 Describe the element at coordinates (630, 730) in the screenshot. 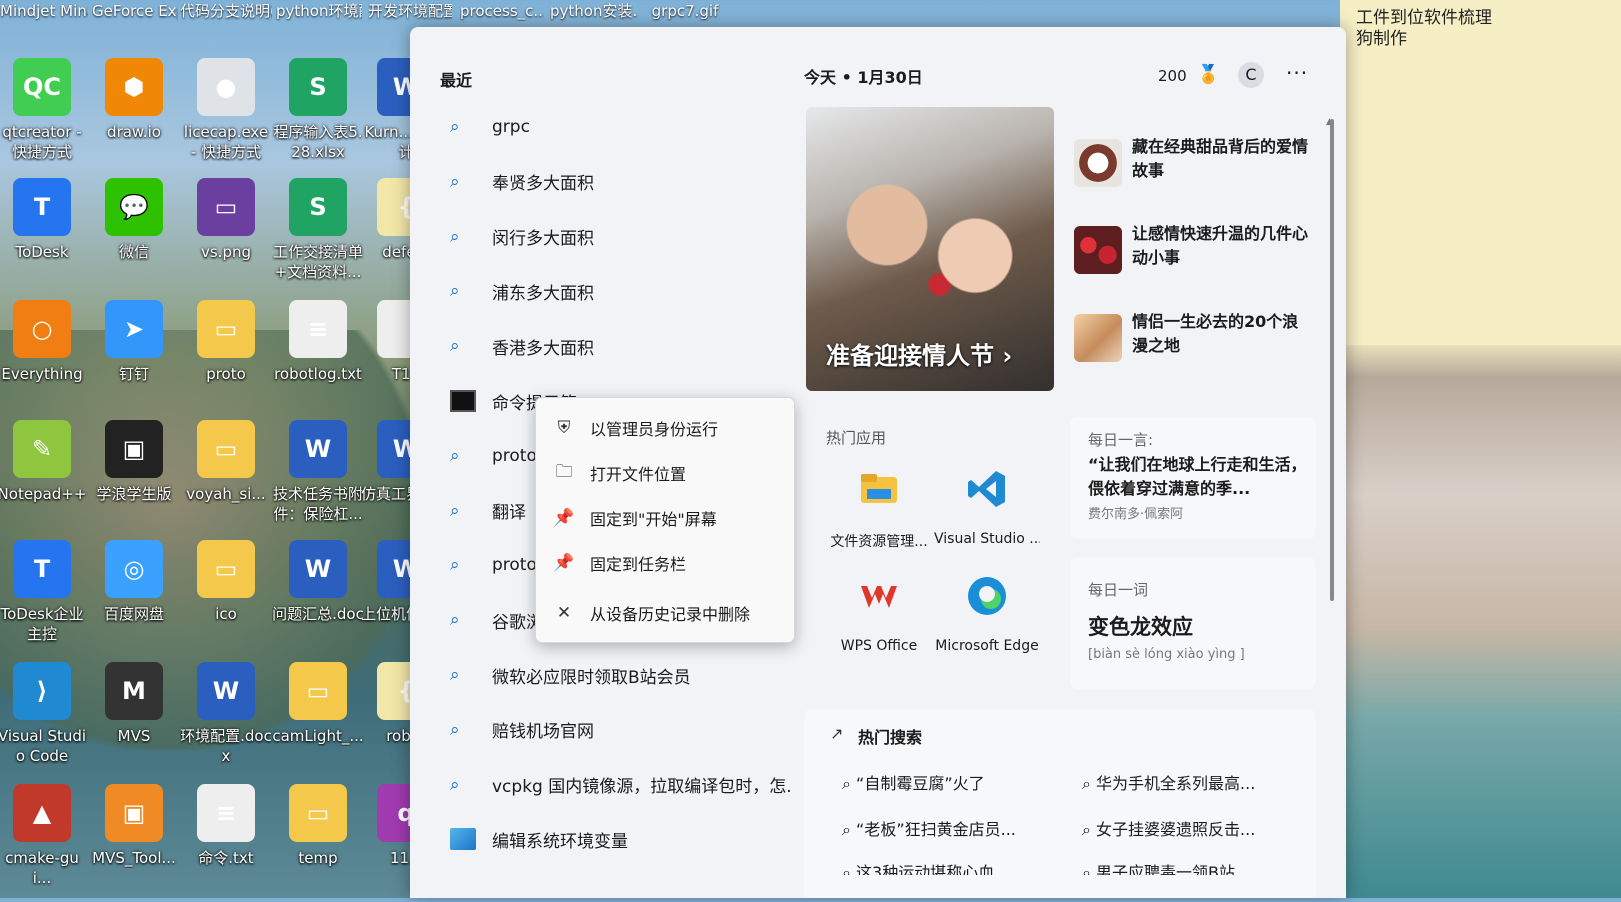

I see `recent-item: ⌕ 赔钱机场官网` at that location.